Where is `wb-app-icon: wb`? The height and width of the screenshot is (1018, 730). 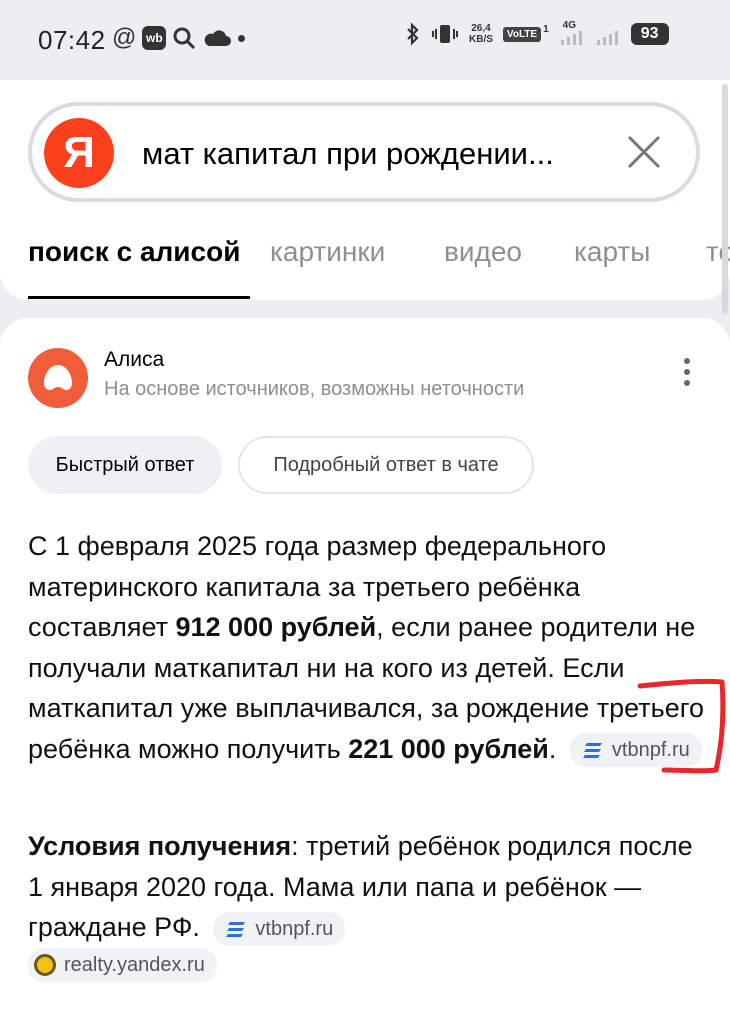
wb-app-icon: wb is located at coordinates (154, 38).